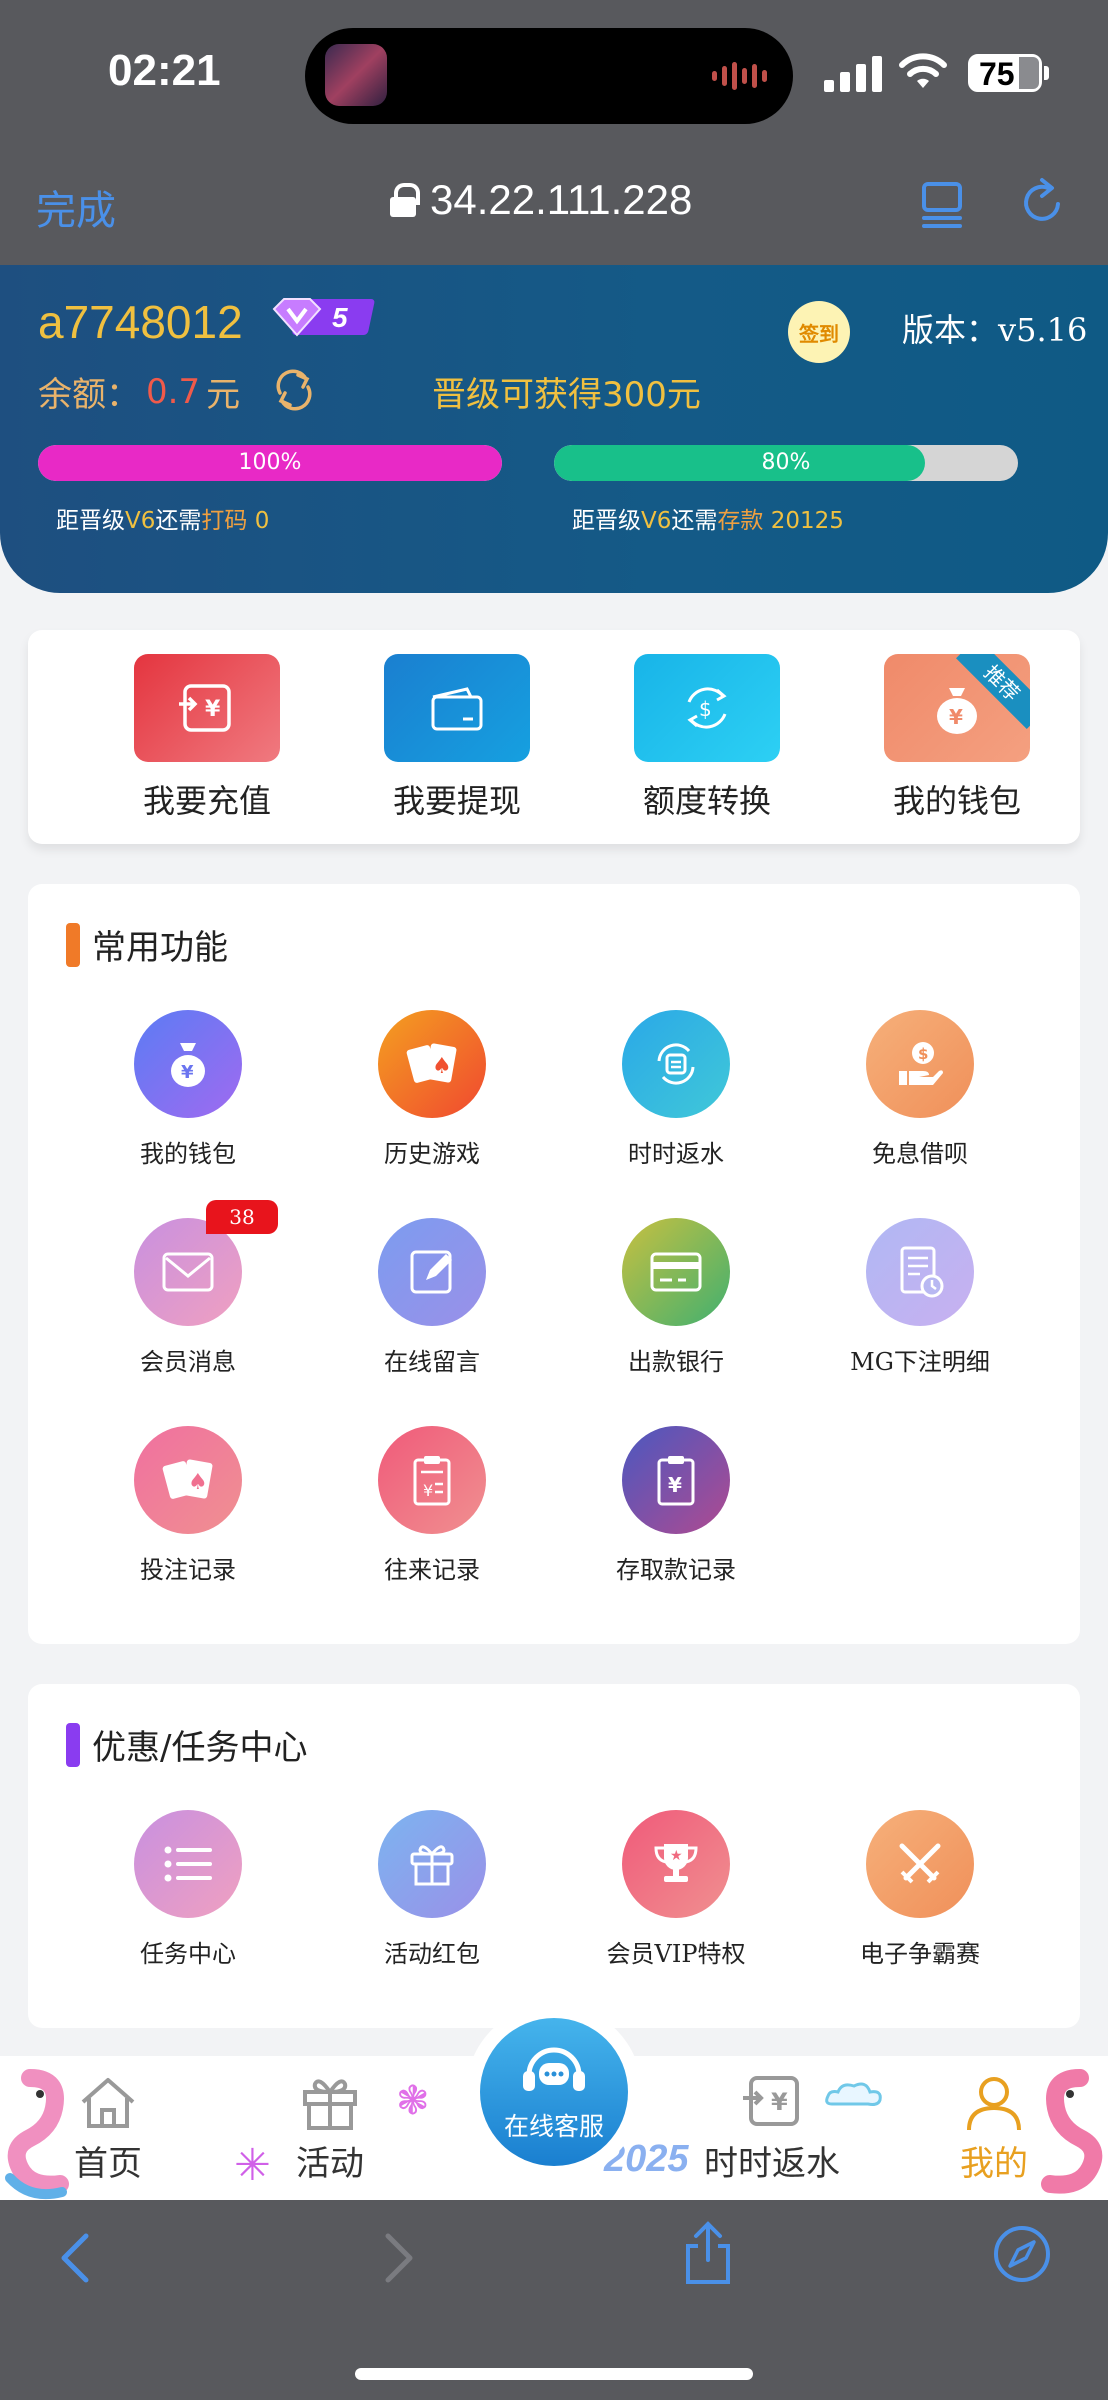 The image size is (1108, 2400). I want to click on status-bar: 02:21 75, so click(554, 75).